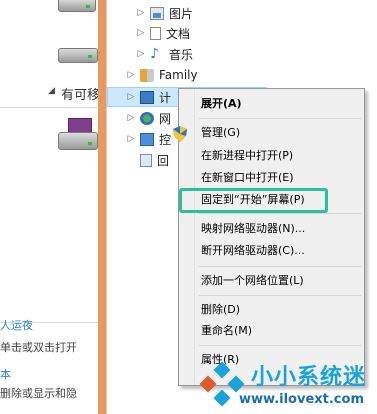  What do you see at coordinates (155, 33) in the screenshot?
I see `documents-folder-icon` at bounding box center [155, 33].